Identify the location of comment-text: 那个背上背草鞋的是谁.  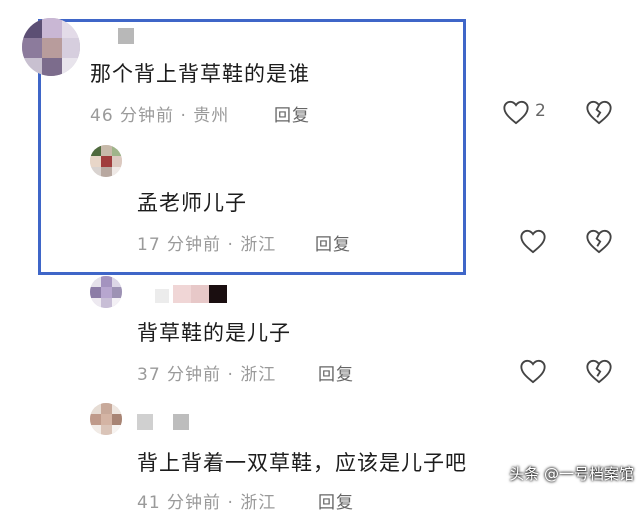
(200, 74).